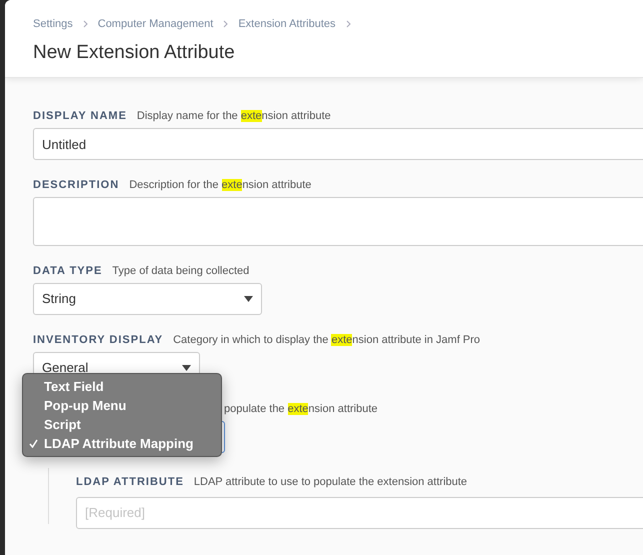 This screenshot has width=643, height=555. Describe the element at coordinates (33, 443) in the screenshot. I see `checkmark-icon` at that location.